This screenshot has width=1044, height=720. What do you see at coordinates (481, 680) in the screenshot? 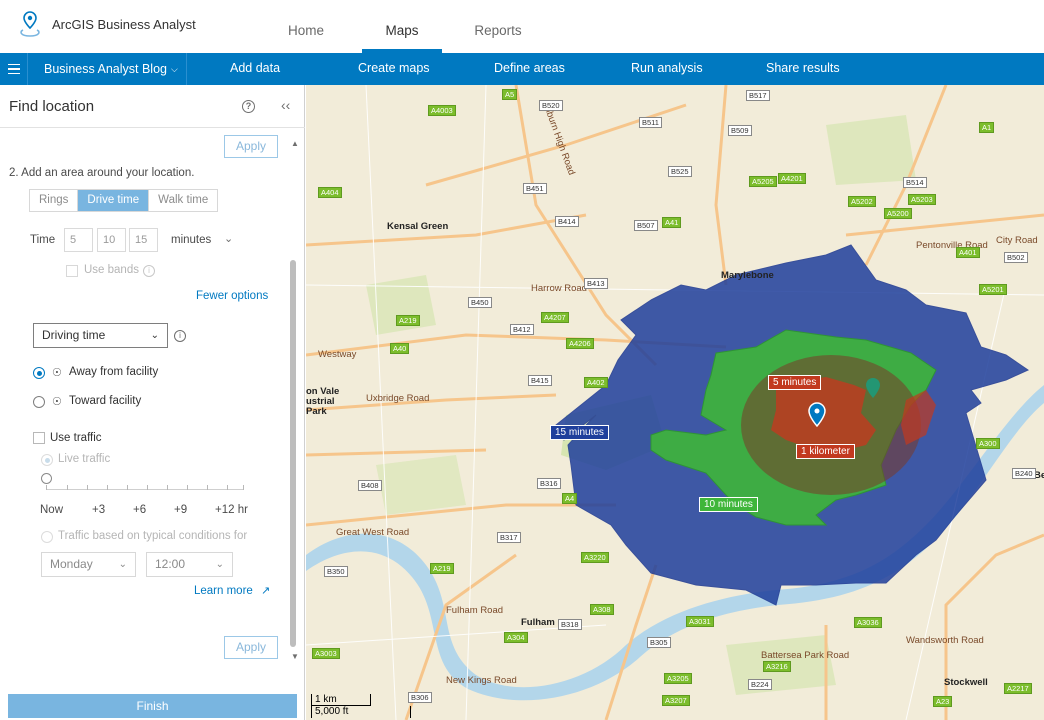
I see `road-label: New Kings Road` at bounding box center [481, 680].